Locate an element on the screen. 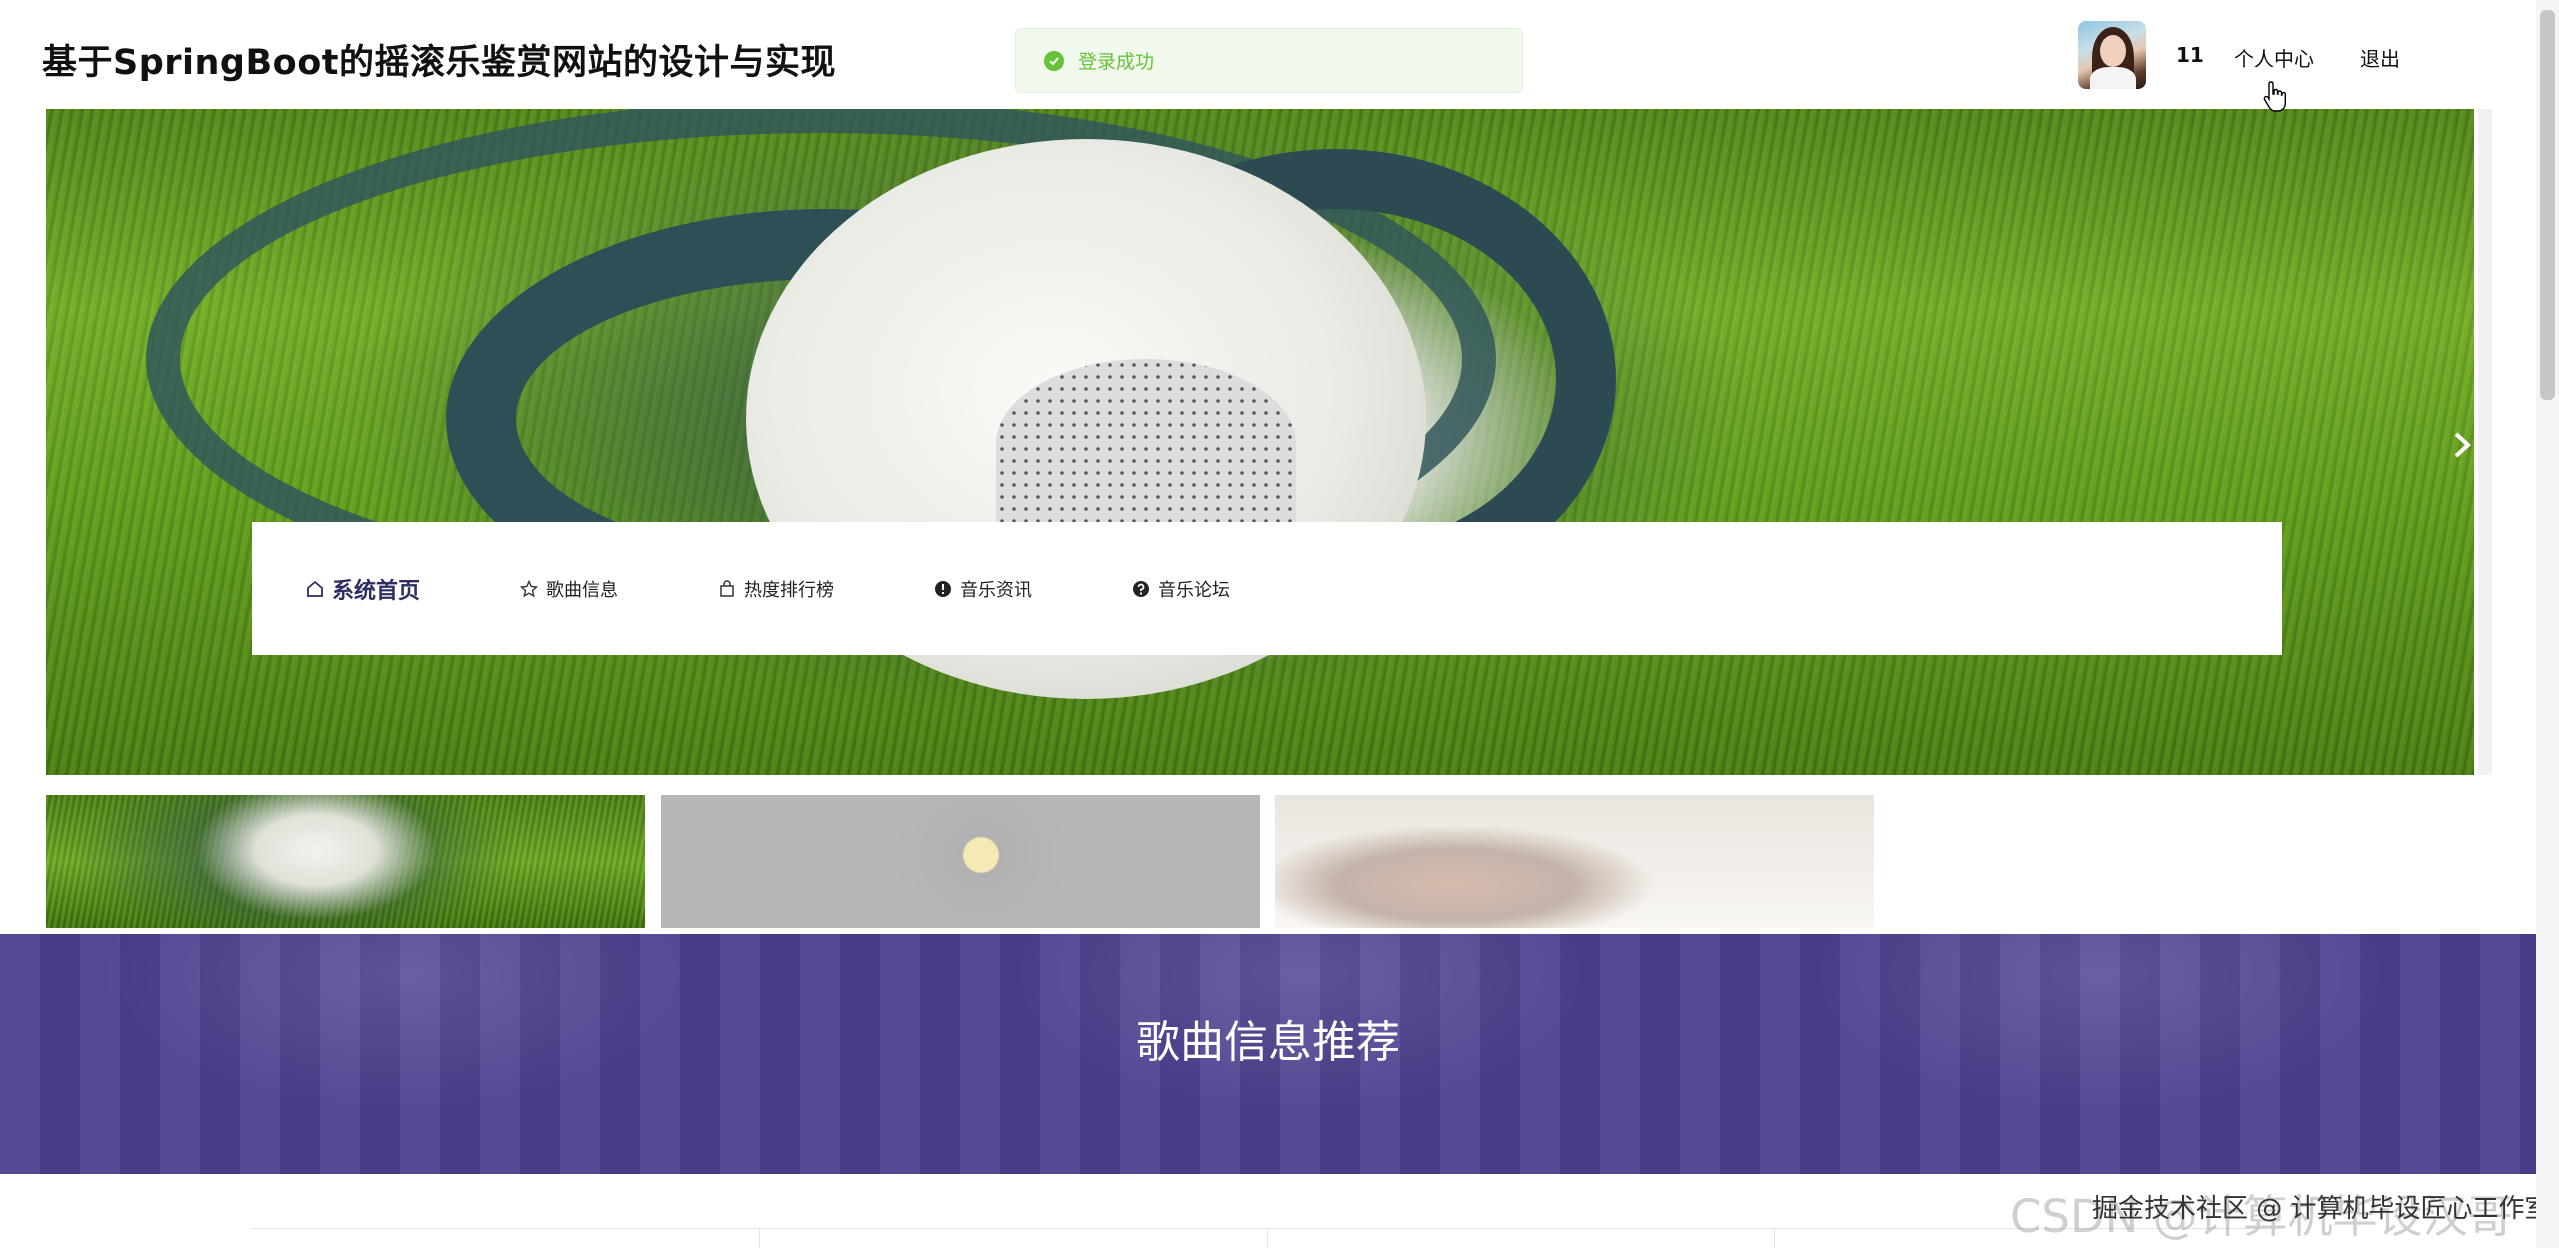 The height and width of the screenshot is (1248, 2559). username-label: 11 is located at coordinates (2190, 55).